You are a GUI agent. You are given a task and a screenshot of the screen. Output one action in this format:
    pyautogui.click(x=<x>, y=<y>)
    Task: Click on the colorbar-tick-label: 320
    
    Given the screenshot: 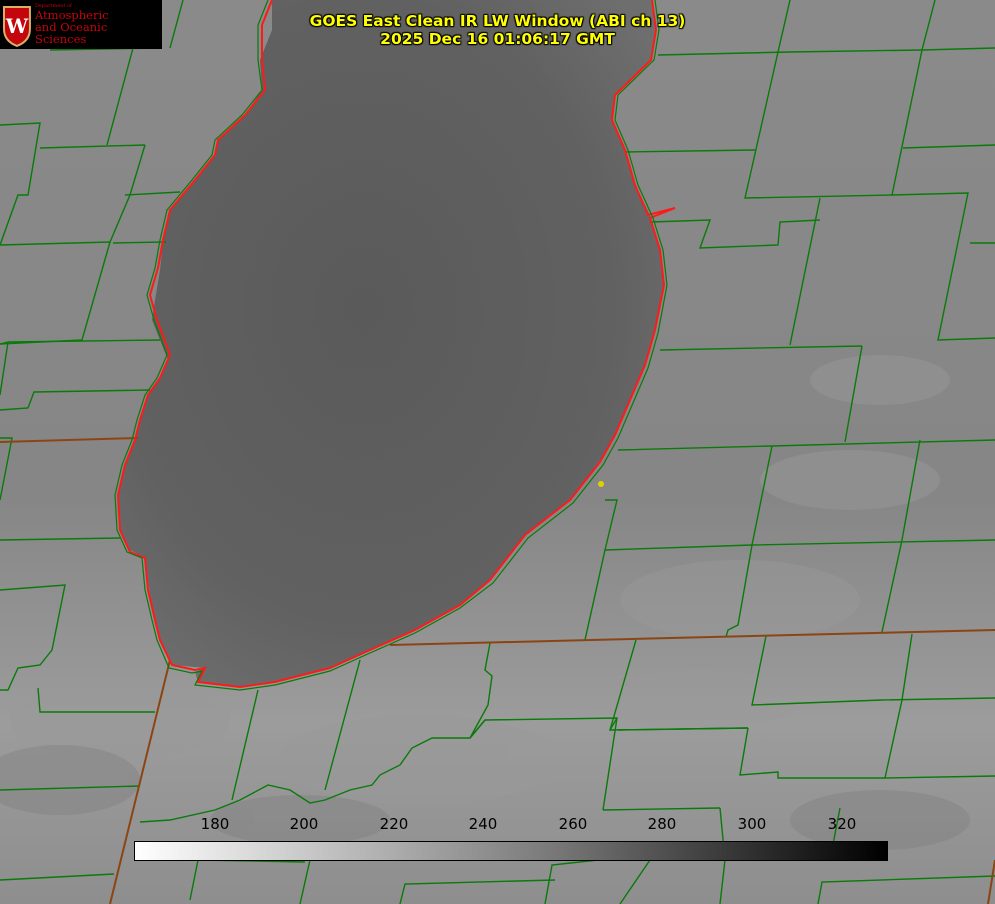 What is the action you would take?
    pyautogui.click(x=842, y=824)
    